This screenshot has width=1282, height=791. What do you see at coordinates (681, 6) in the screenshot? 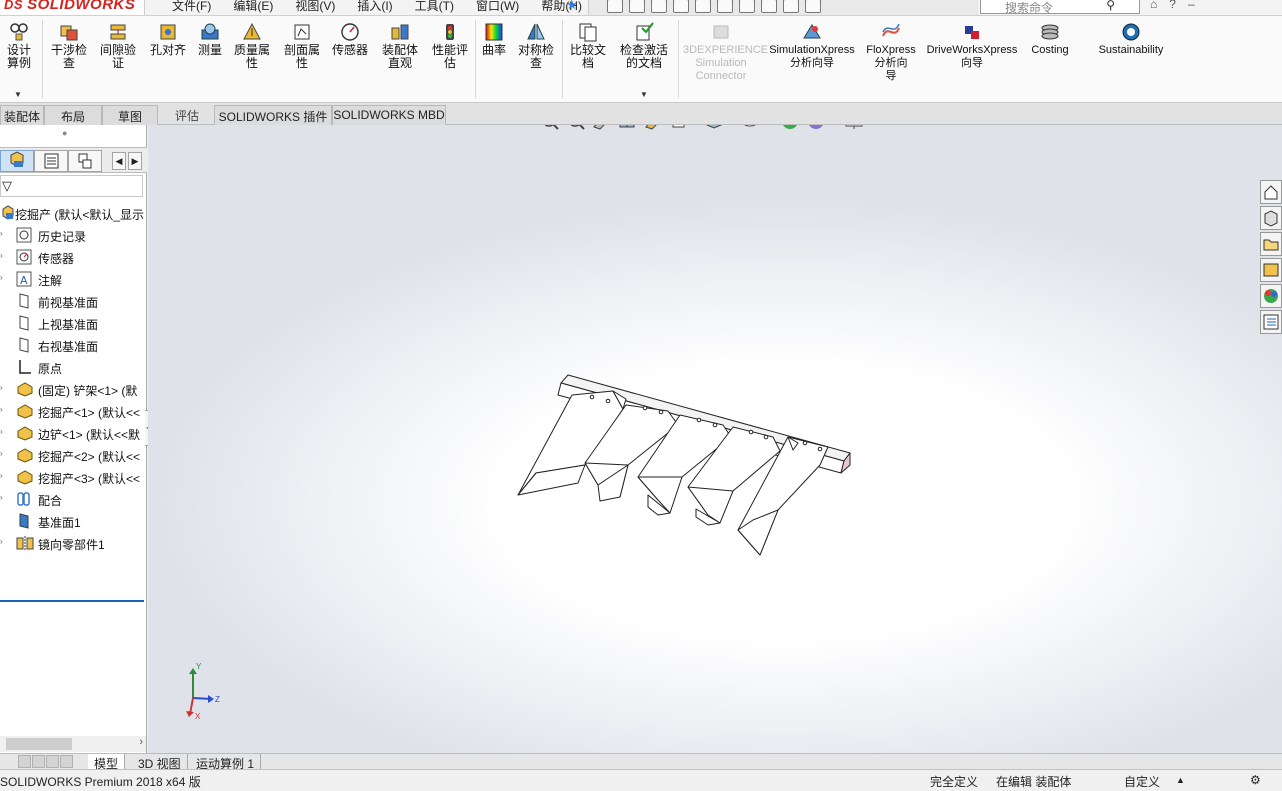
I see `save-icon` at bounding box center [681, 6].